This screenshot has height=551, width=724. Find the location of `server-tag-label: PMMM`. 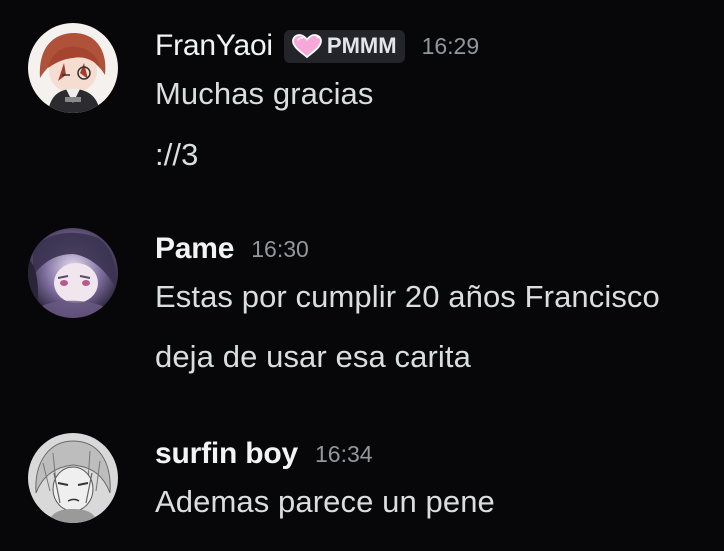

server-tag-label: PMMM is located at coordinates (361, 45).